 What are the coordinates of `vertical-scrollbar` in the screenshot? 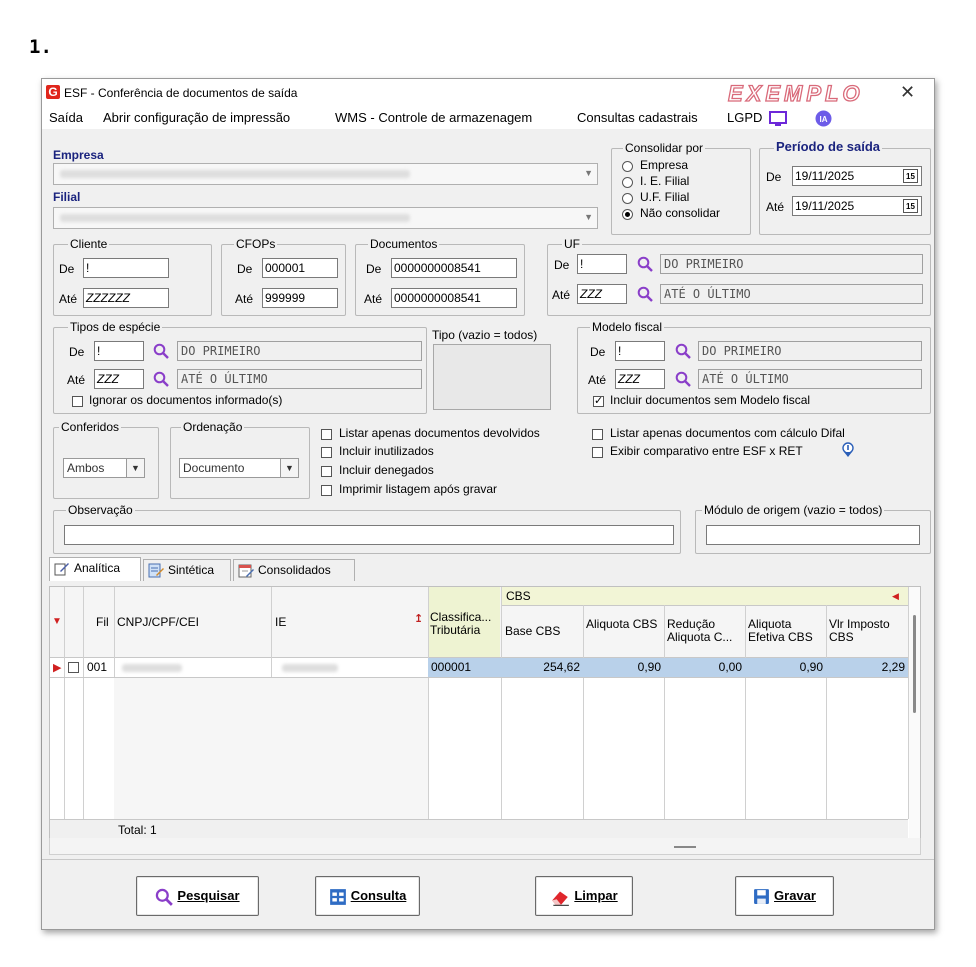 It's located at (914, 713).